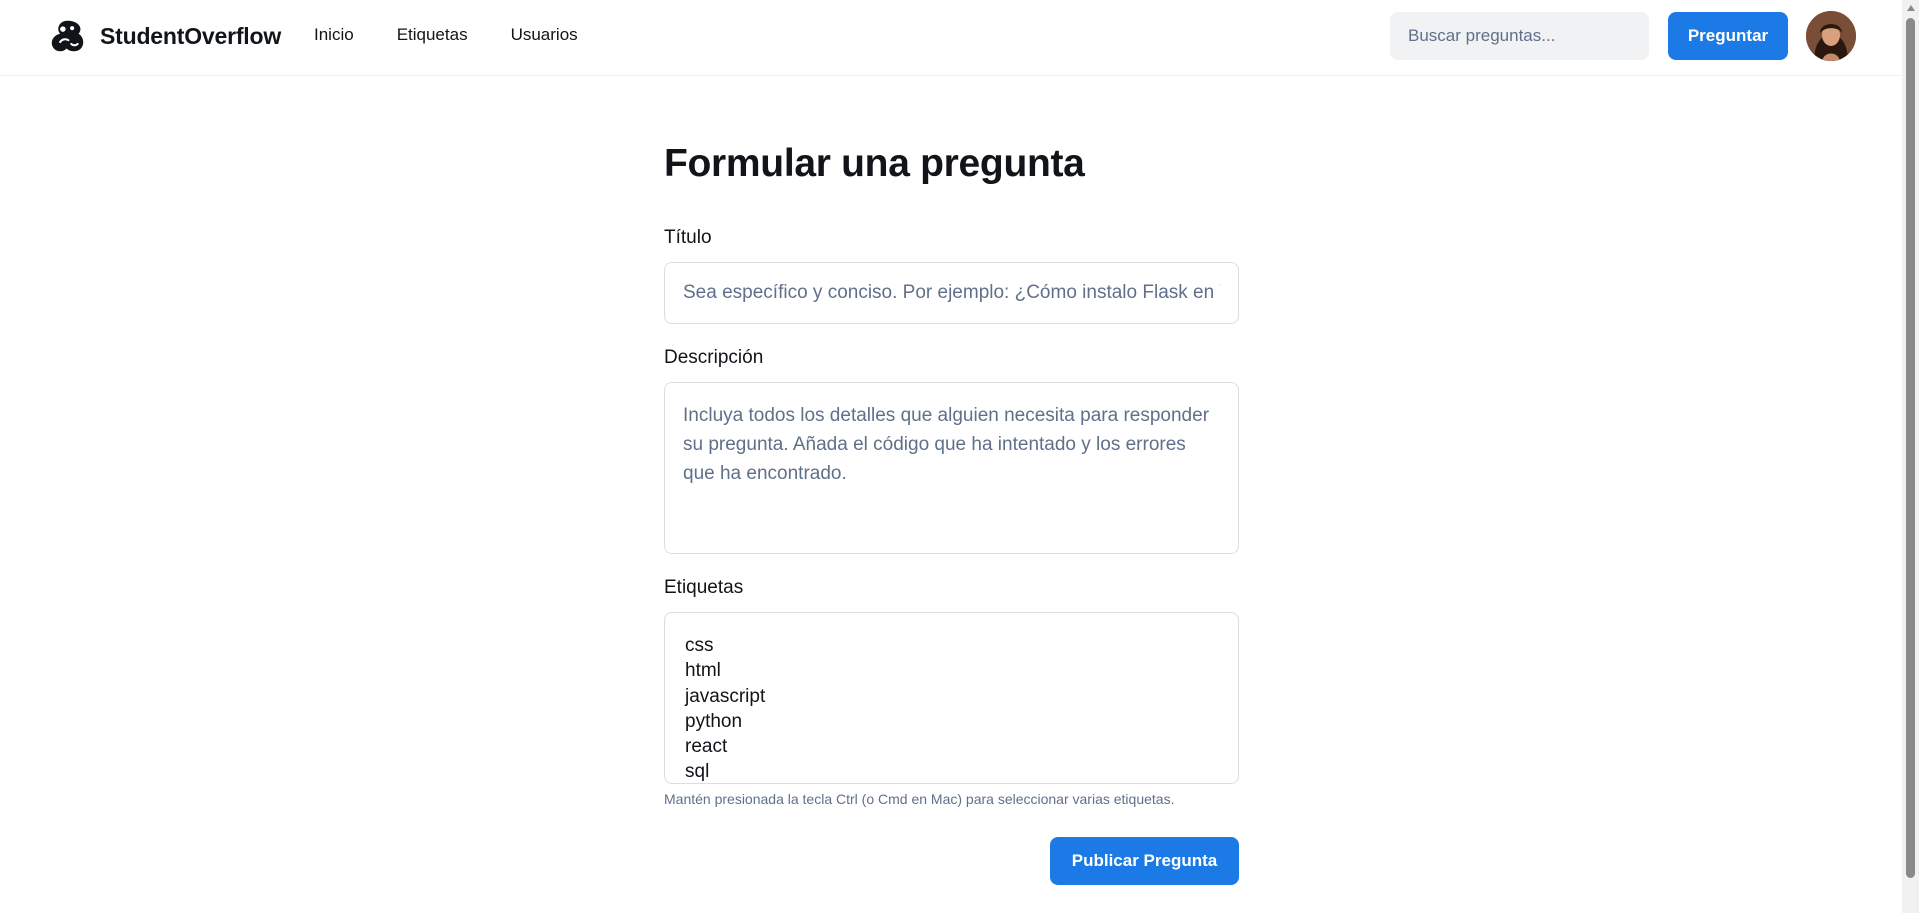 The image size is (1919, 913). Describe the element at coordinates (688, 237) in the screenshot. I see `title-label: Título` at that location.